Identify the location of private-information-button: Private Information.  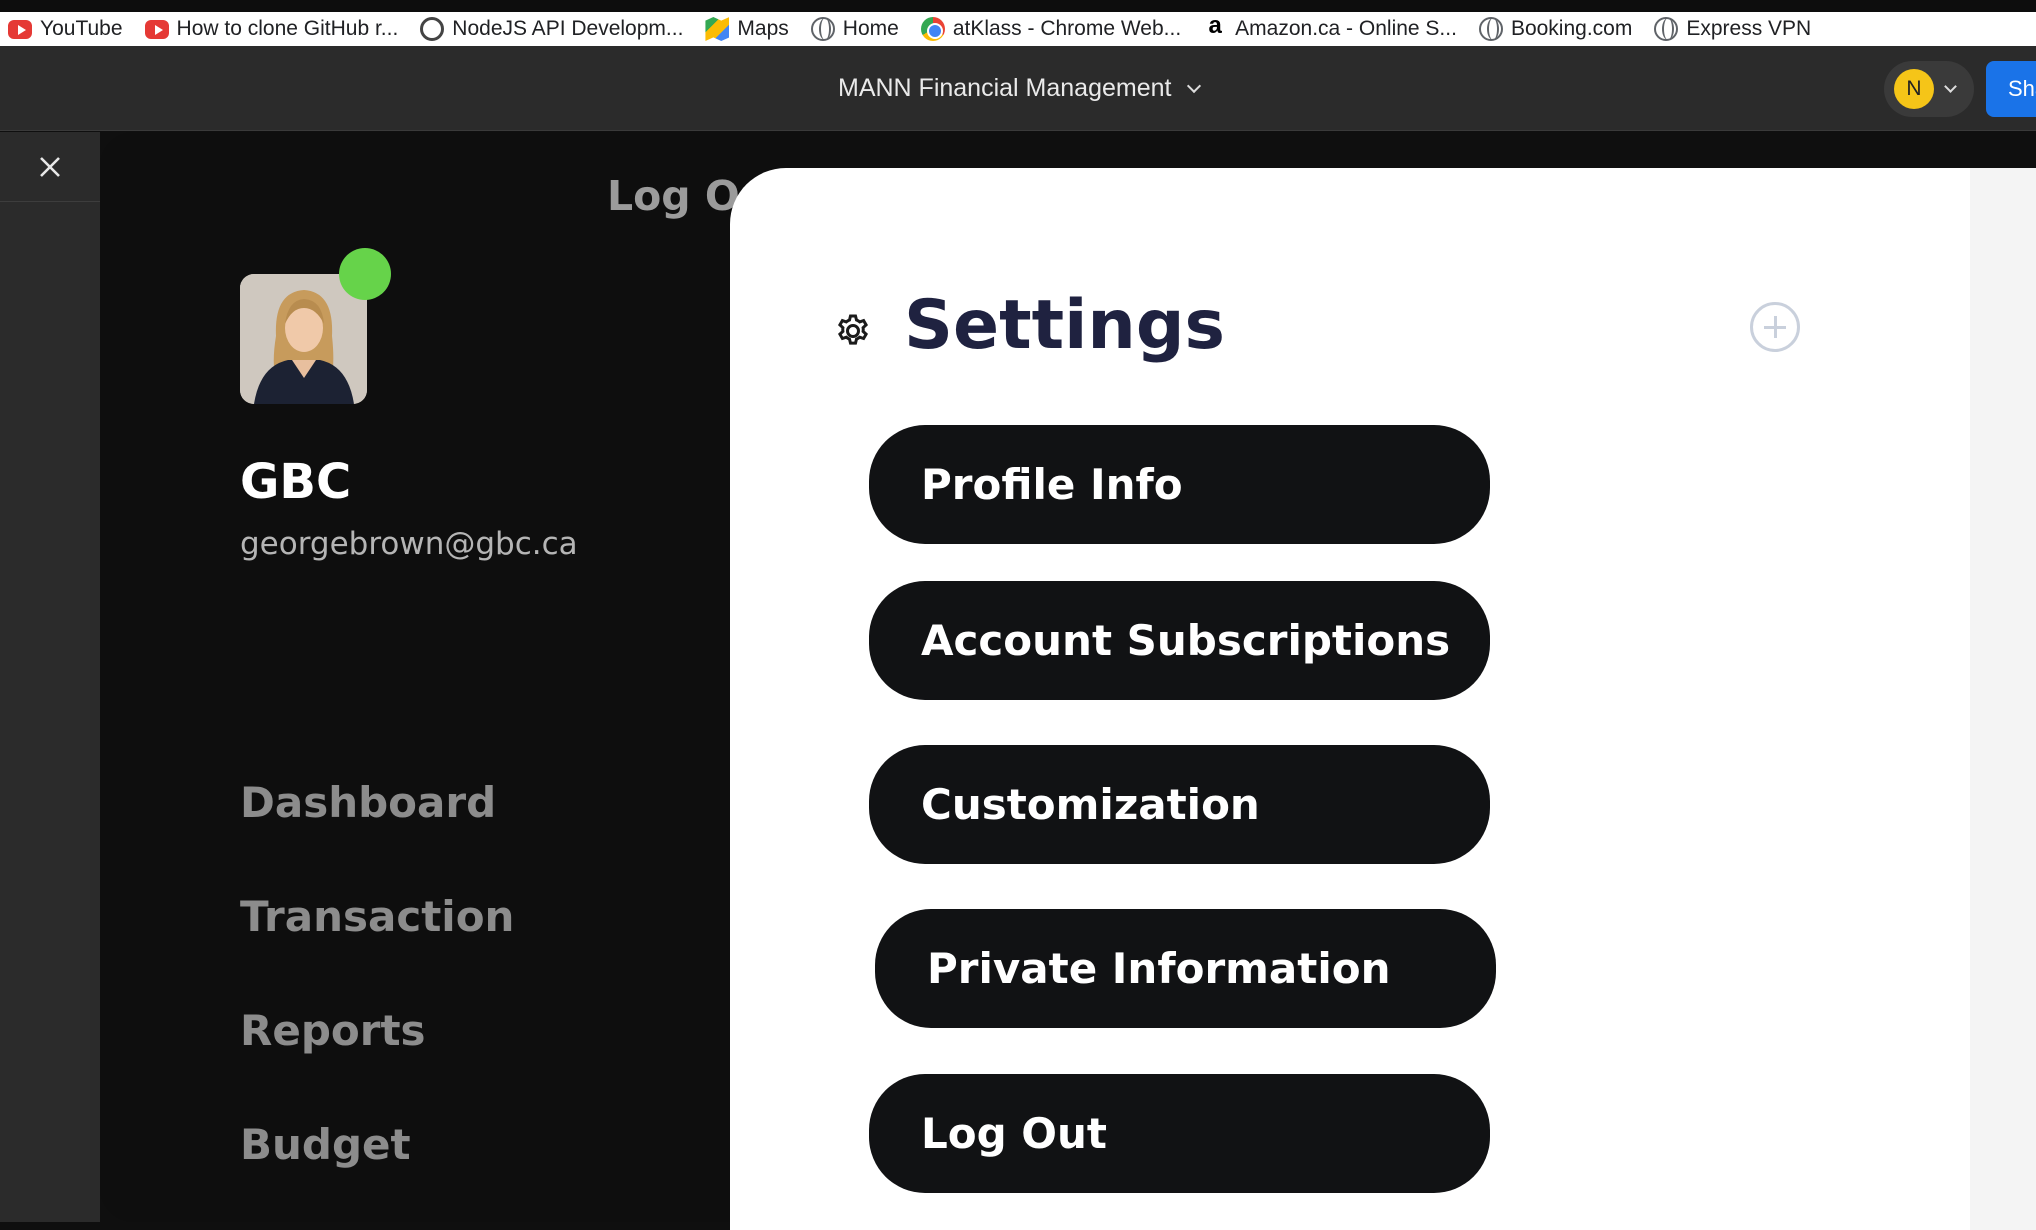
(1185, 968).